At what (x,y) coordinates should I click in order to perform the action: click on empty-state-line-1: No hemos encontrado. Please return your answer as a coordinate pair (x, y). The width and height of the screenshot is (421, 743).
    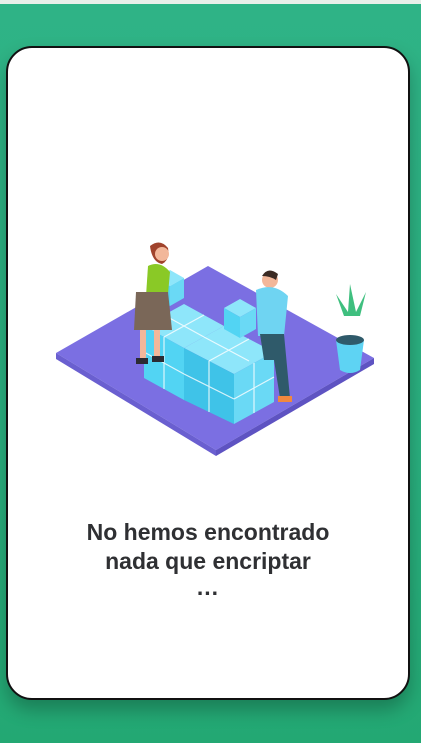
    Looking at the image, I should click on (208, 532).